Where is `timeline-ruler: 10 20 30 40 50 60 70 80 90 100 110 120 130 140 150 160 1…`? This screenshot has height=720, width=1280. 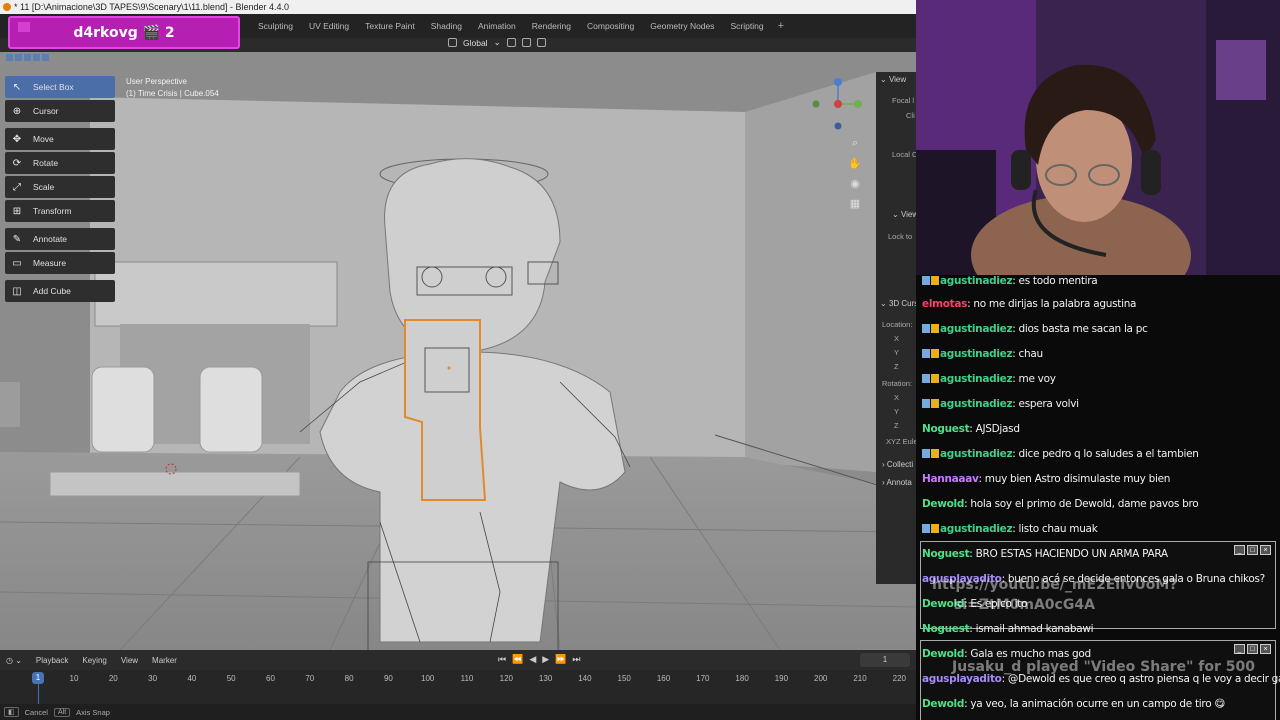
timeline-ruler: 10 20 30 40 50 60 70 80 90 100 110 120 130 140 150 160 1… is located at coordinates (458, 687).